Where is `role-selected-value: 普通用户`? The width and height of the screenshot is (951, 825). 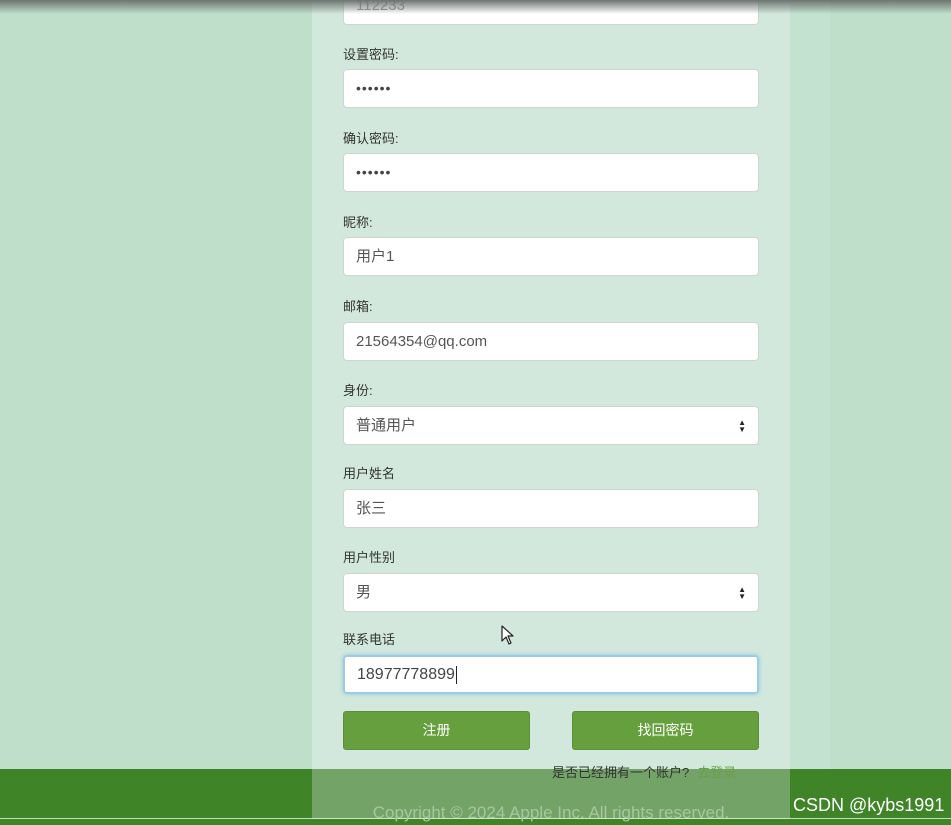
role-selected-value: 普通用户 is located at coordinates (386, 425).